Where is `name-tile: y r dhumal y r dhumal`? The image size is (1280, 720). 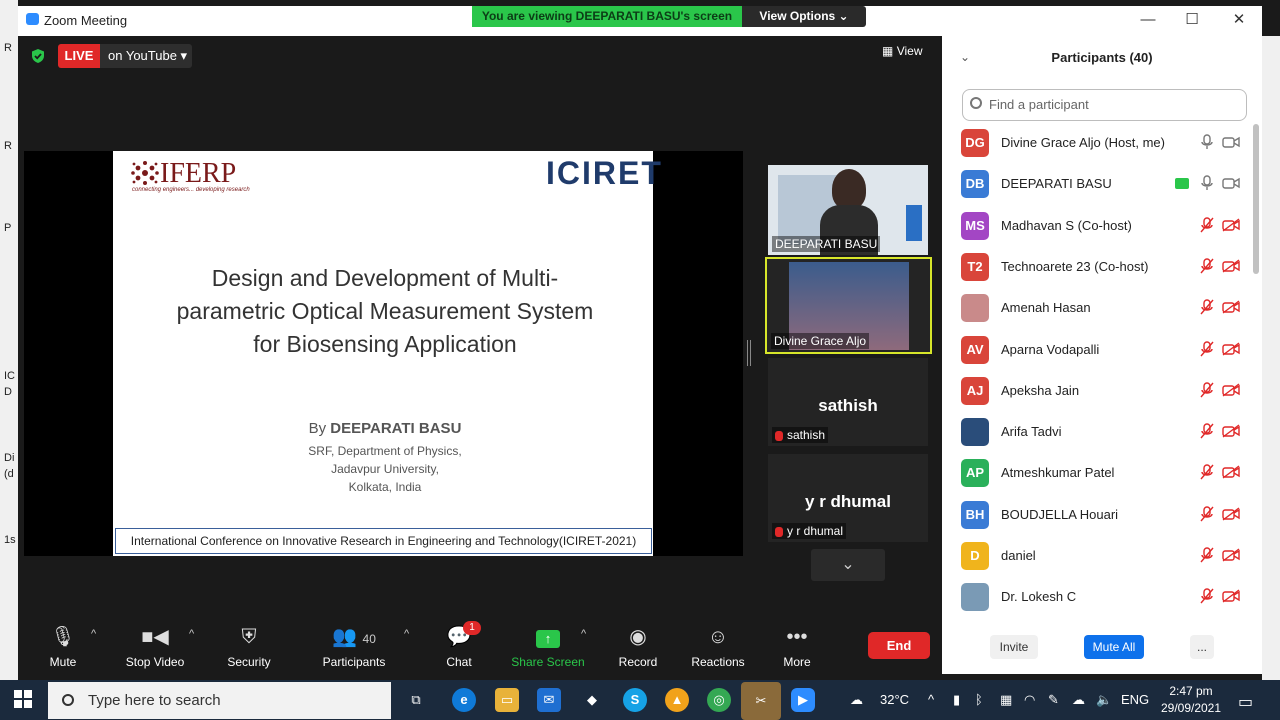 name-tile: y r dhumal y r dhumal is located at coordinates (848, 498).